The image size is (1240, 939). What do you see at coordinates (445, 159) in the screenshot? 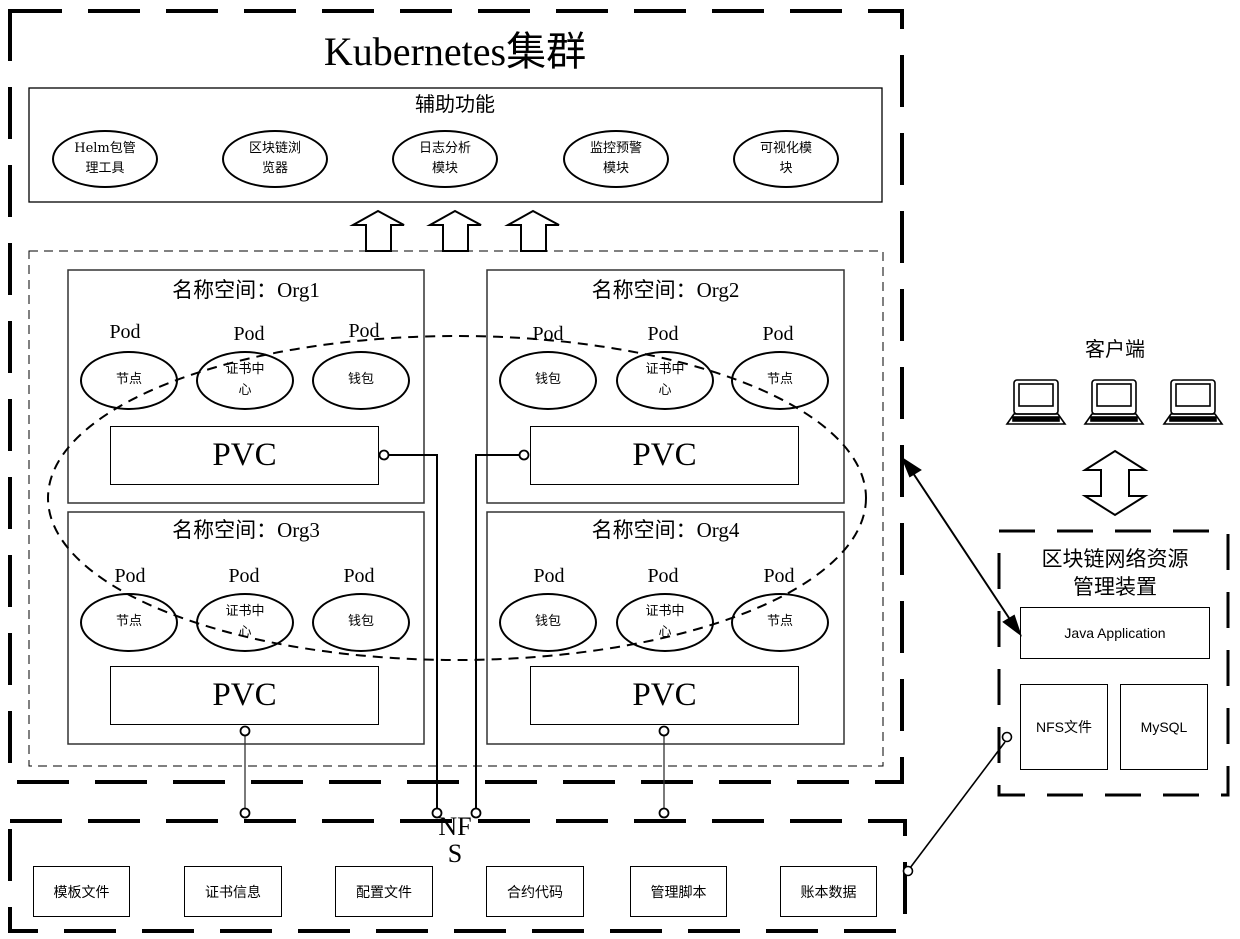
I see `aux-module-log-analysis: 日志分析 模块` at bounding box center [445, 159].